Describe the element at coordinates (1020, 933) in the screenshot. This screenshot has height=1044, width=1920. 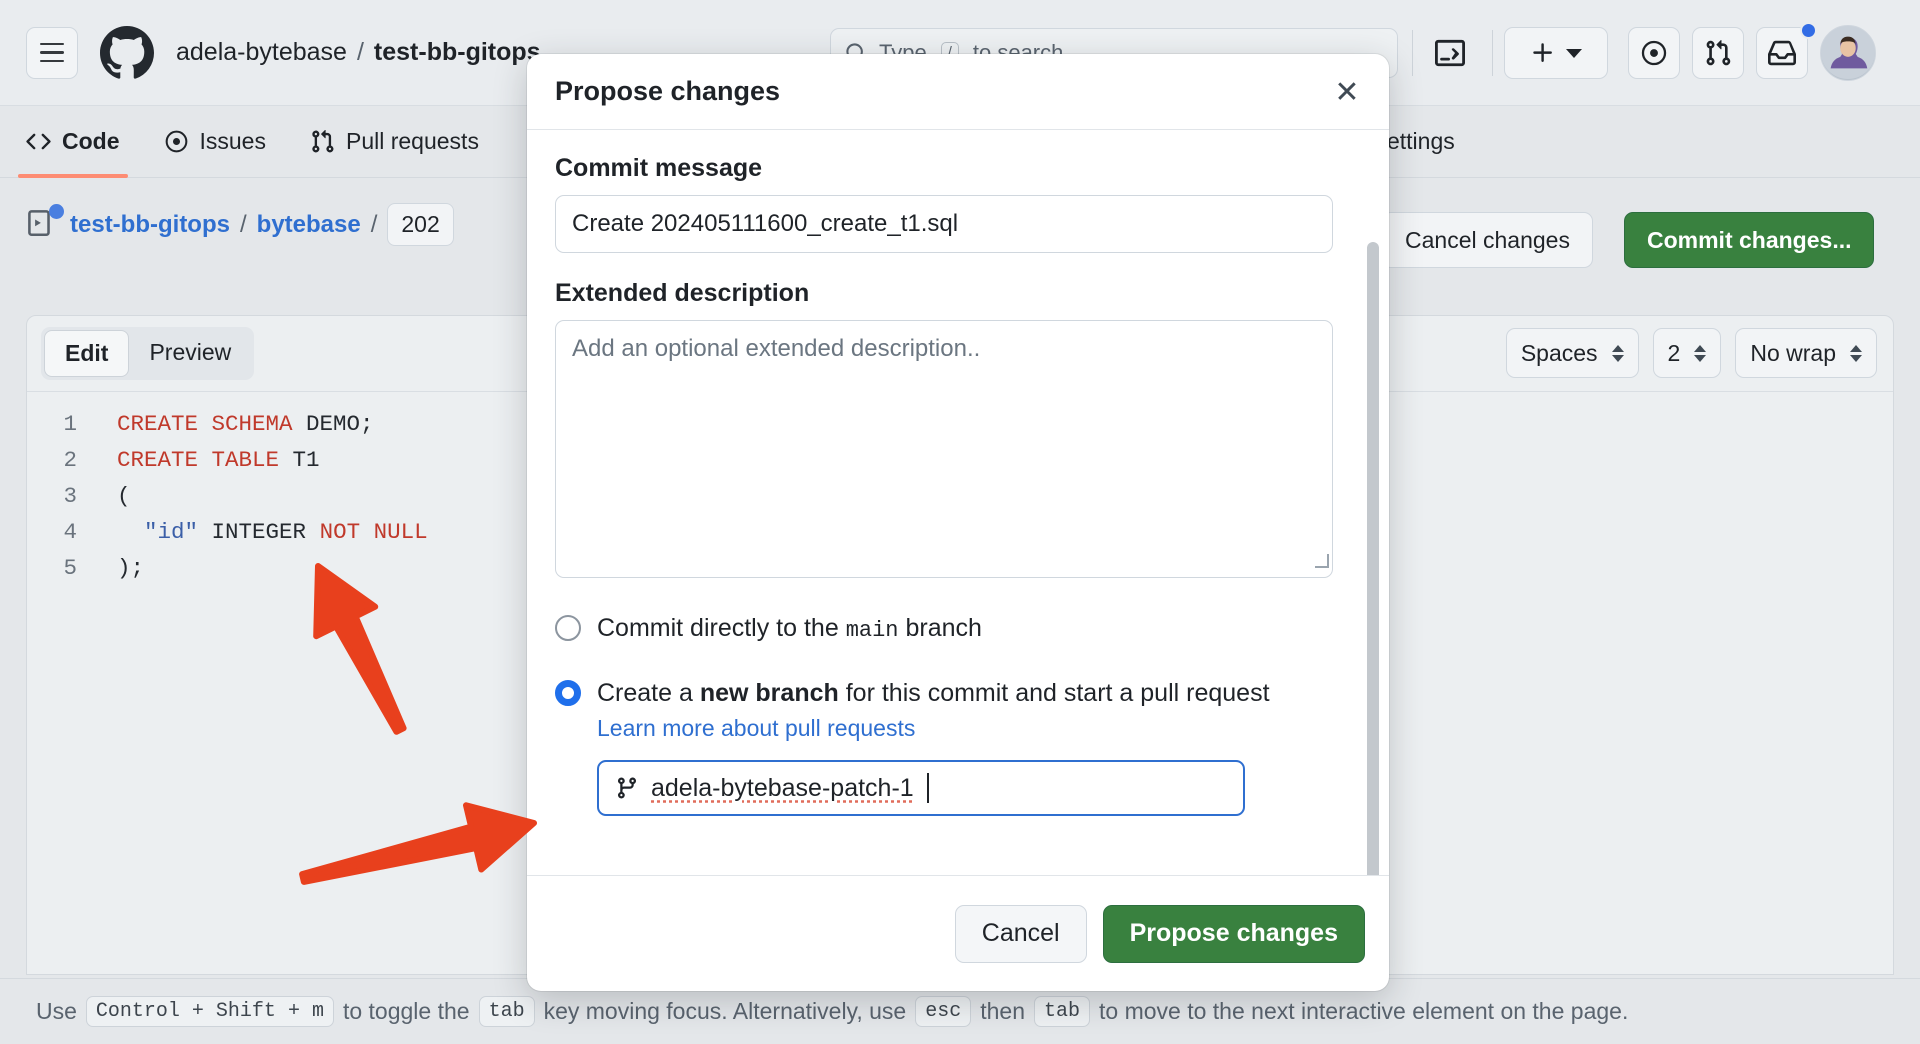
I see `cancel-button: Cancel` at that location.